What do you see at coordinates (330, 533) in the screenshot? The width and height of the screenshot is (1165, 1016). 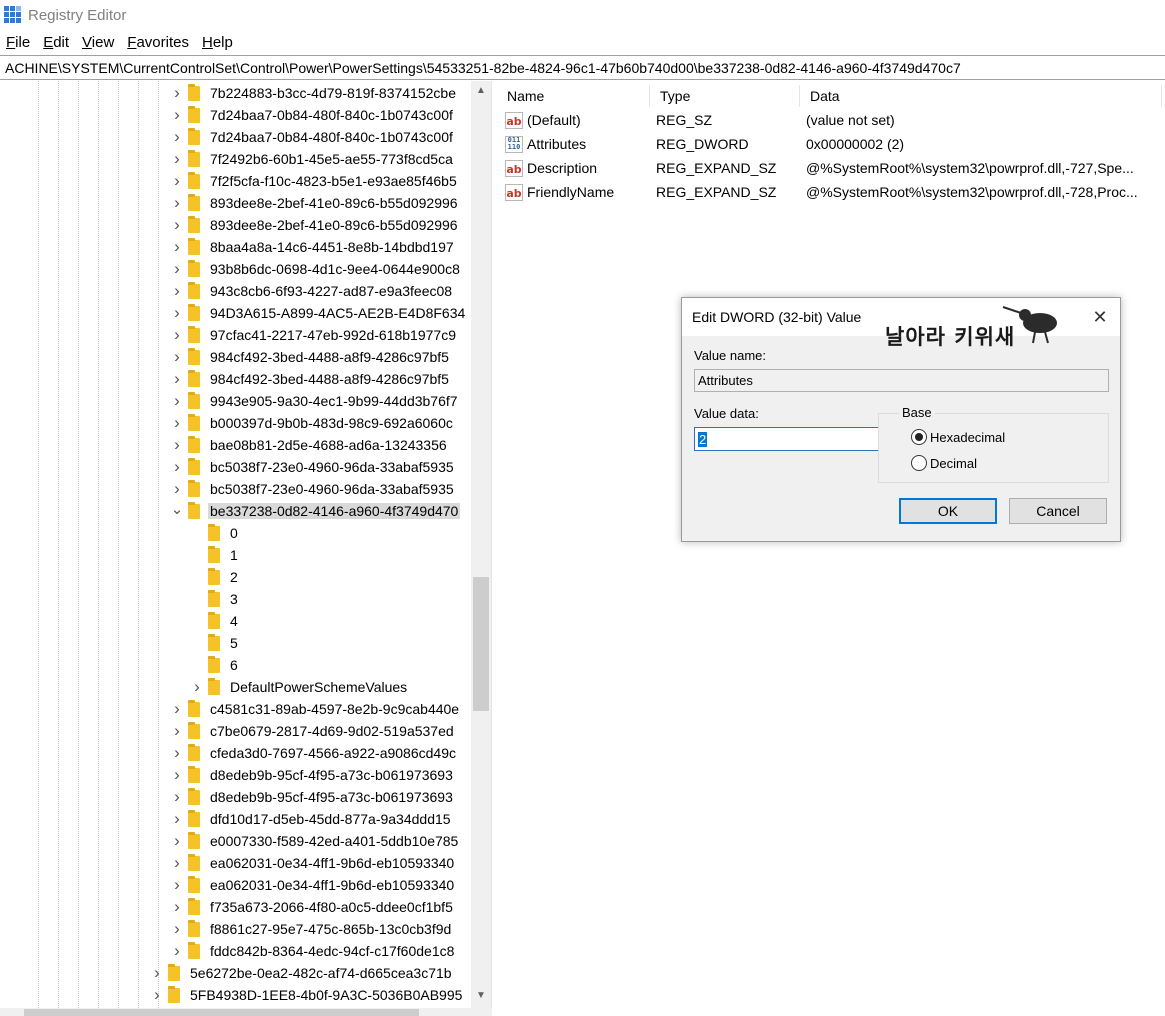 I see `tree-node: 0` at bounding box center [330, 533].